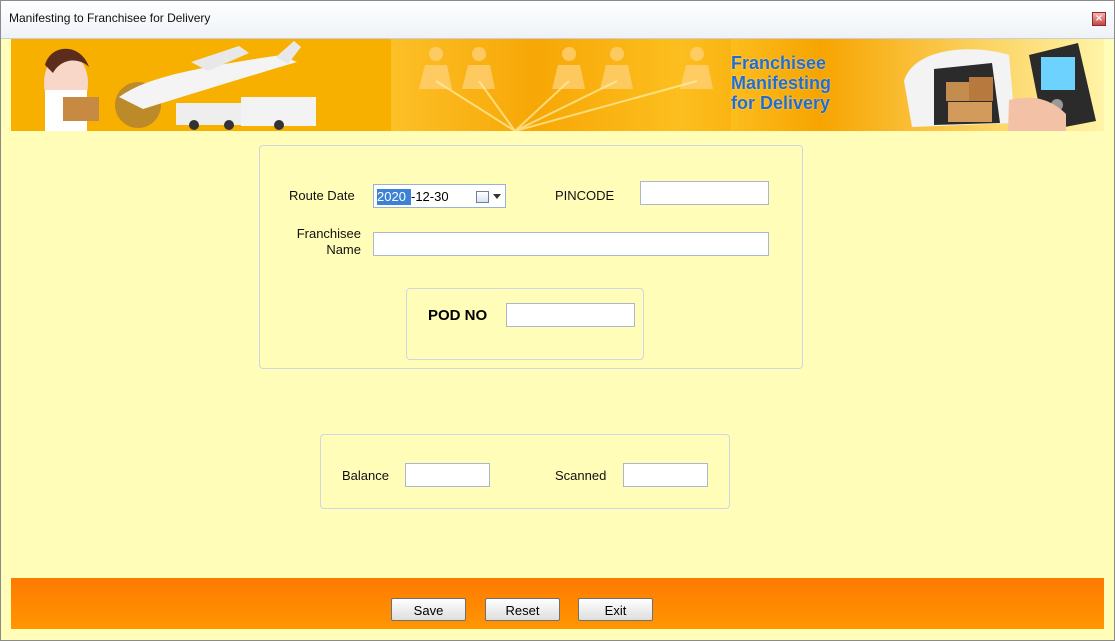 The image size is (1115, 641). What do you see at coordinates (522, 609) in the screenshot?
I see `reset-button: Reset` at bounding box center [522, 609].